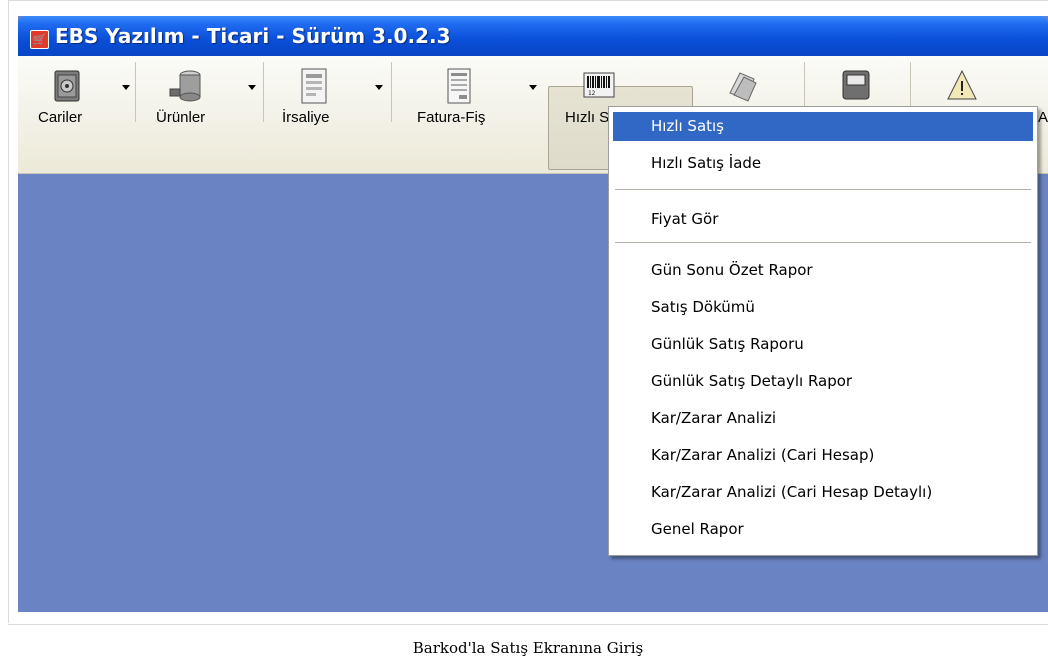  What do you see at coordinates (592, 93) in the screenshot?
I see `svg-text: 12` at bounding box center [592, 93].